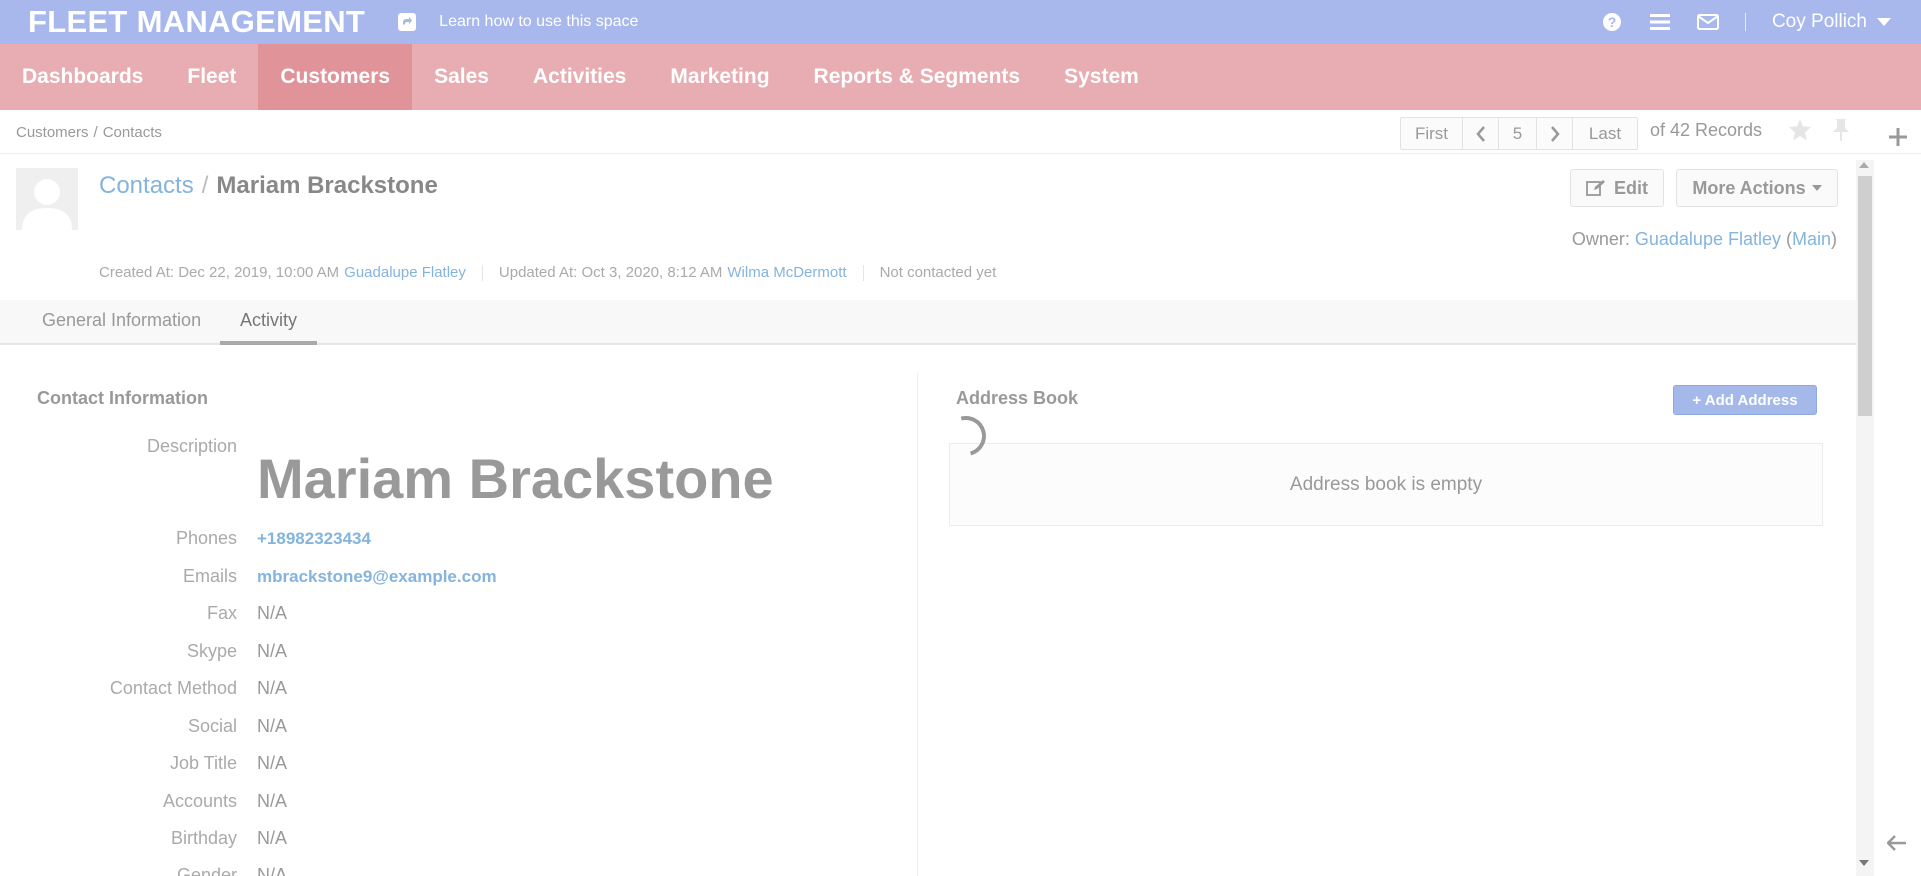 This screenshot has width=1921, height=876. Describe the element at coordinates (938, 272) in the screenshot. I see `contacted-status: Not contacted yet` at that location.